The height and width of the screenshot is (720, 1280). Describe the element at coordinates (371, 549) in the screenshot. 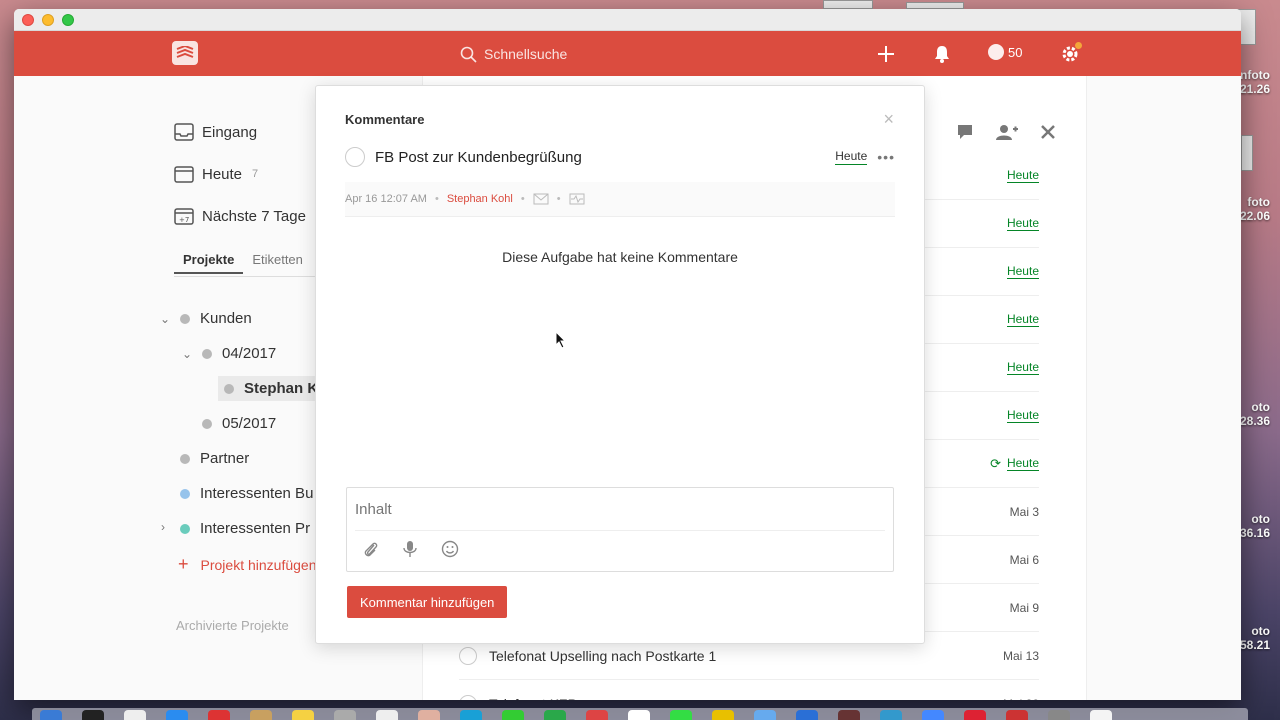

I see `paperclip-icon` at that location.